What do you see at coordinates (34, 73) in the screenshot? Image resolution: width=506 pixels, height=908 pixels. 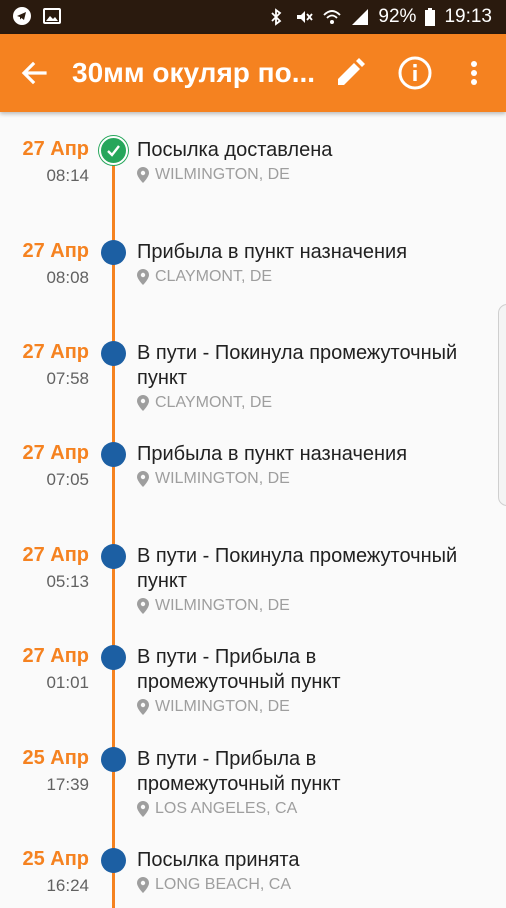 I see `arrow-back-icon` at bounding box center [34, 73].